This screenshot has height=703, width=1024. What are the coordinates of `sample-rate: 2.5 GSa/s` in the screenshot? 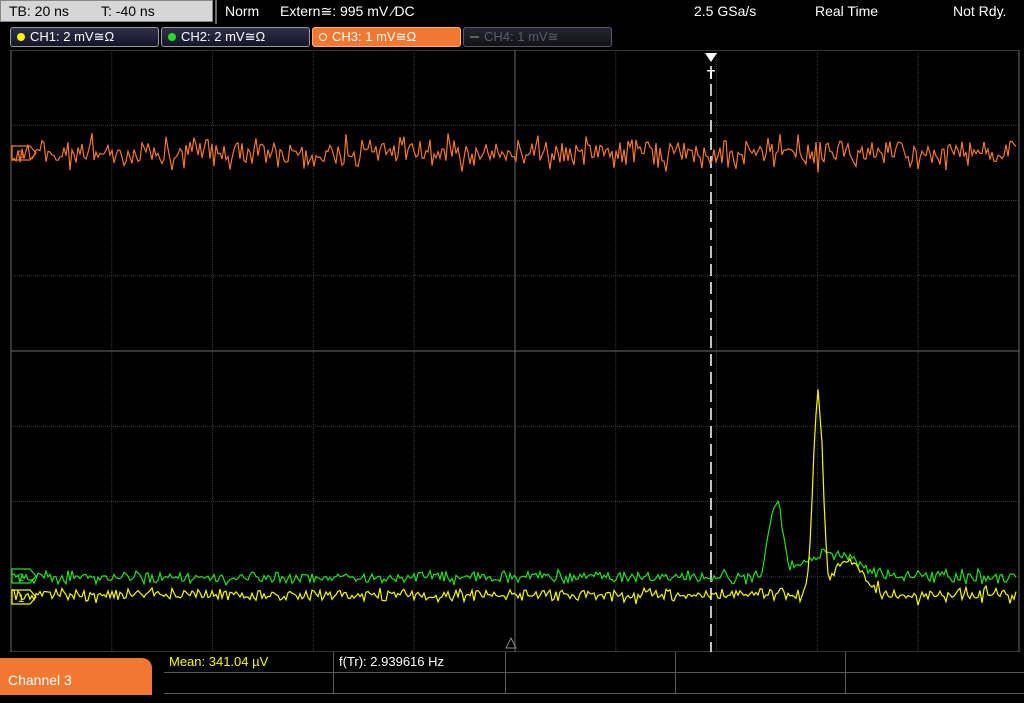 It's located at (725, 11).